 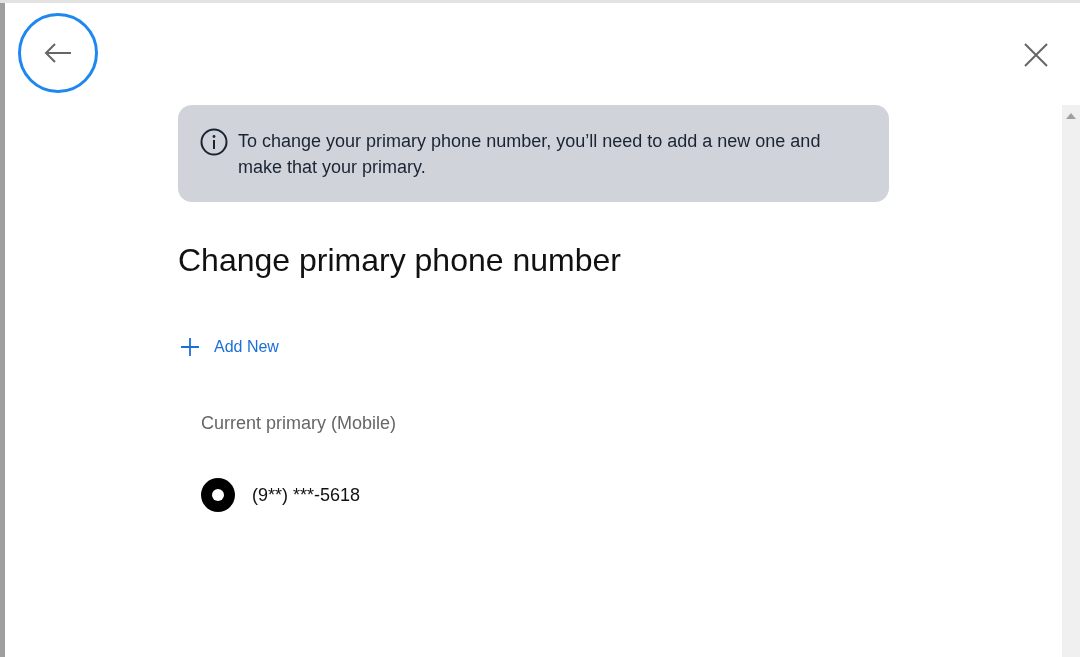 I want to click on phone-number: (9**) ***-5618, so click(x=306, y=495).